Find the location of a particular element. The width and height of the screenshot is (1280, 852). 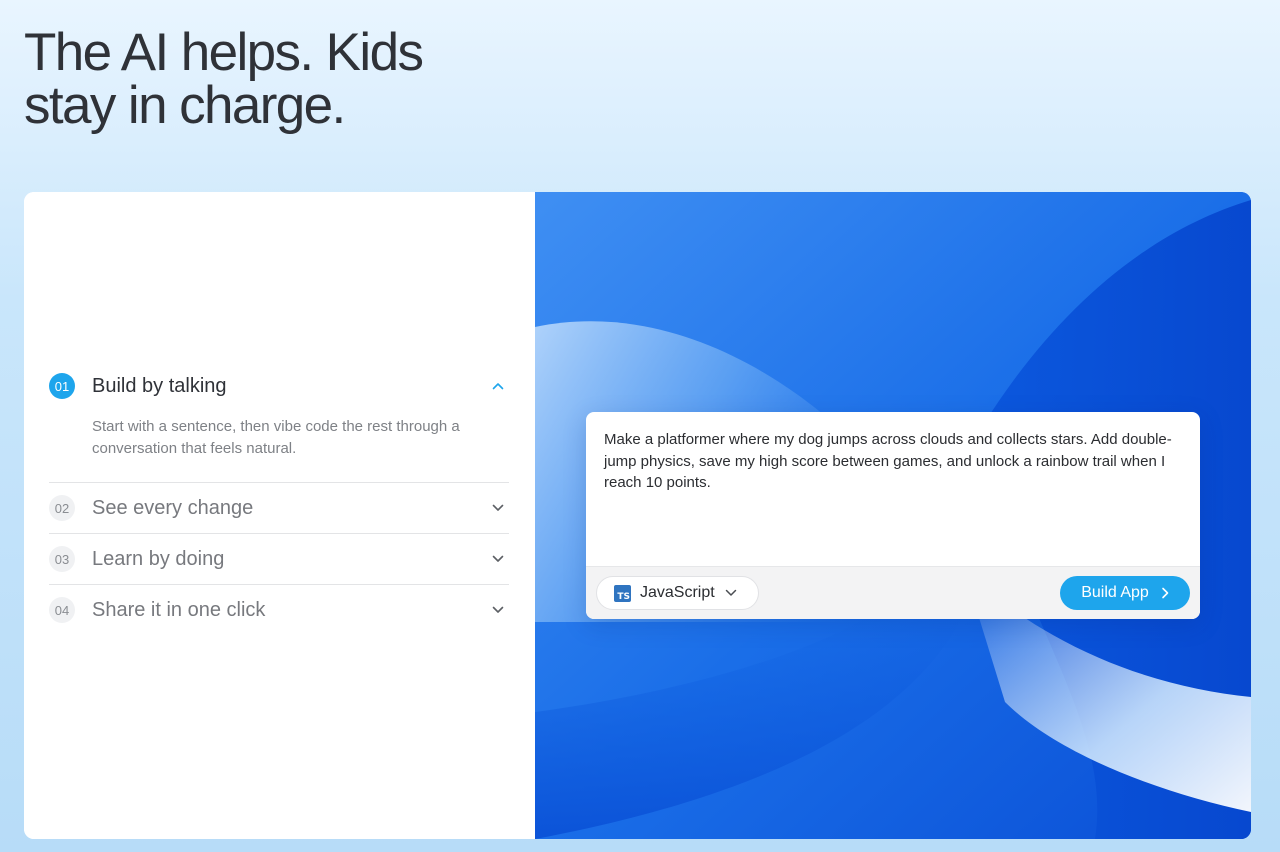

feature-title: Learn by doing is located at coordinates (158, 558).